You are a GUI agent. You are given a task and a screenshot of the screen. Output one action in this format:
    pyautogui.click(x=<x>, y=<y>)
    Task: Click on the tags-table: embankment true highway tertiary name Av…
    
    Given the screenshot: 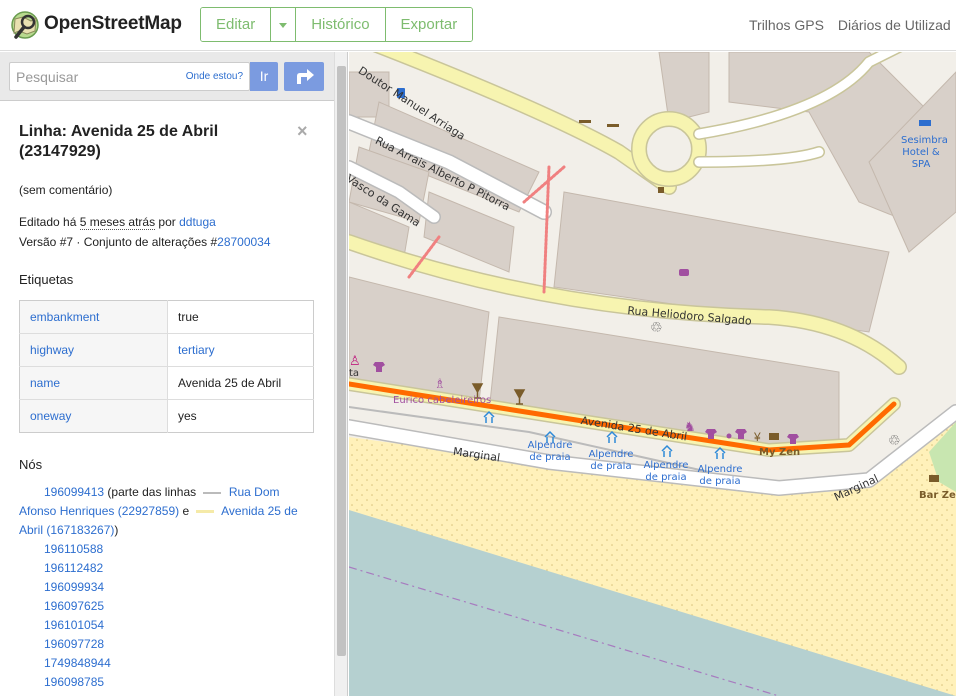 What is the action you would take?
    pyautogui.click(x=166, y=366)
    